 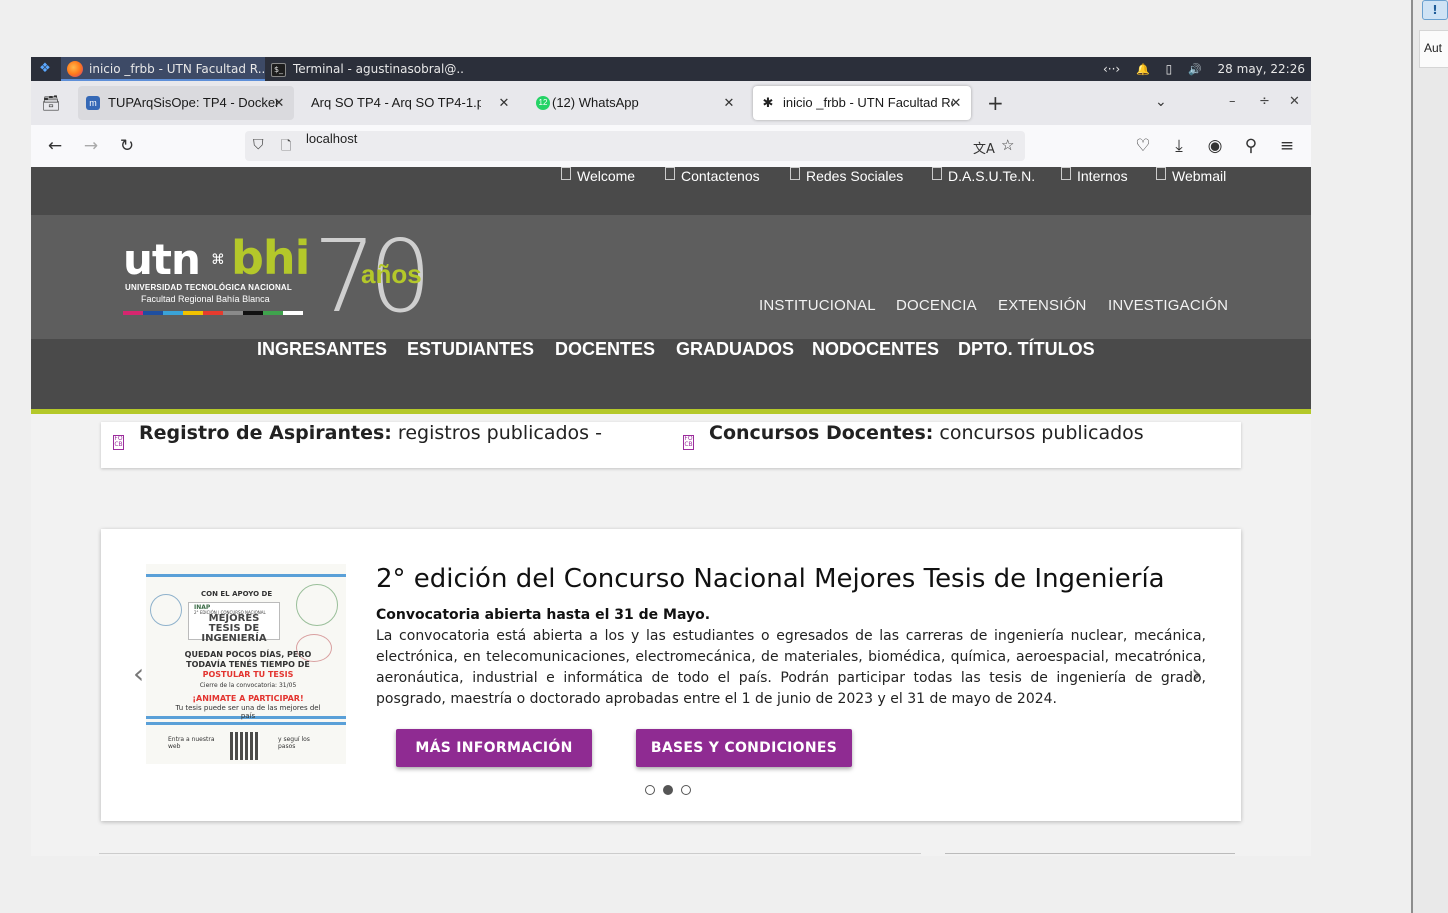 What do you see at coordinates (245, 746) in the screenshot?
I see `qr-code-icon` at bounding box center [245, 746].